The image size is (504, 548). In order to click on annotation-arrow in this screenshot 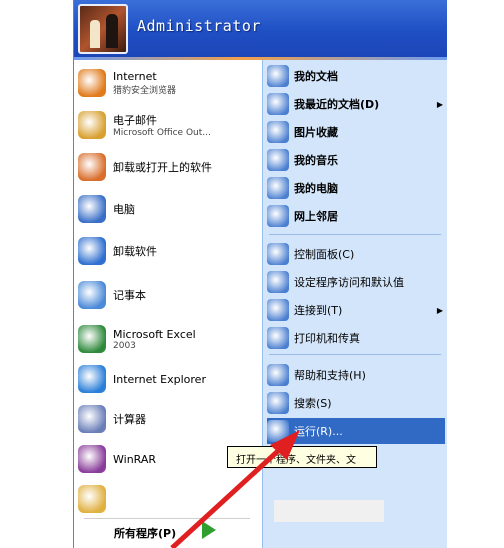, I will do `click(235, 489)`.